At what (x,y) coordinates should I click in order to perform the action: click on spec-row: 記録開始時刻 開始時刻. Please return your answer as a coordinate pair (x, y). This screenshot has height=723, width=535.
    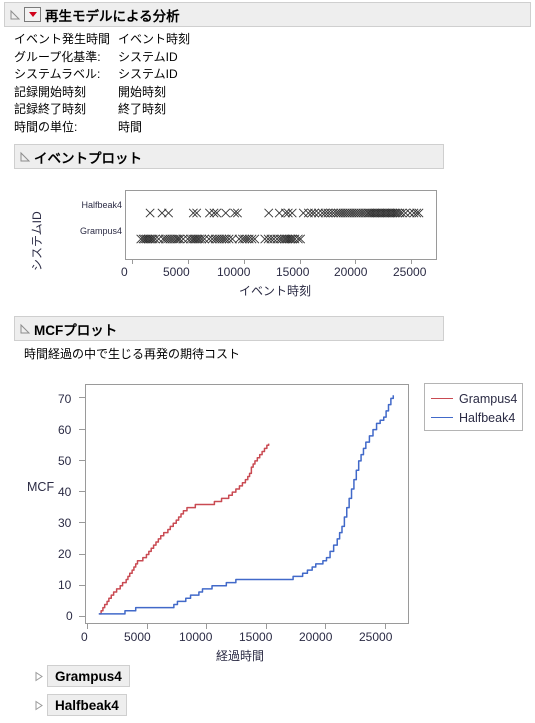
    Looking at the image, I should click on (164, 92).